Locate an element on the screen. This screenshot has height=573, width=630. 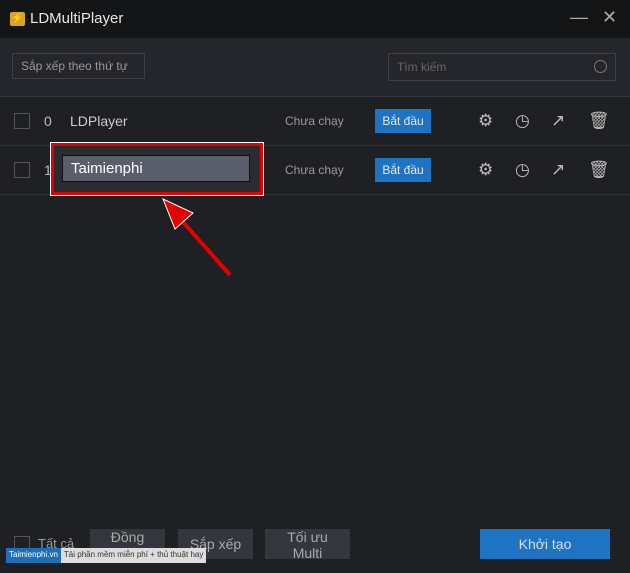
highlight-box is located at coordinates (157, 169).